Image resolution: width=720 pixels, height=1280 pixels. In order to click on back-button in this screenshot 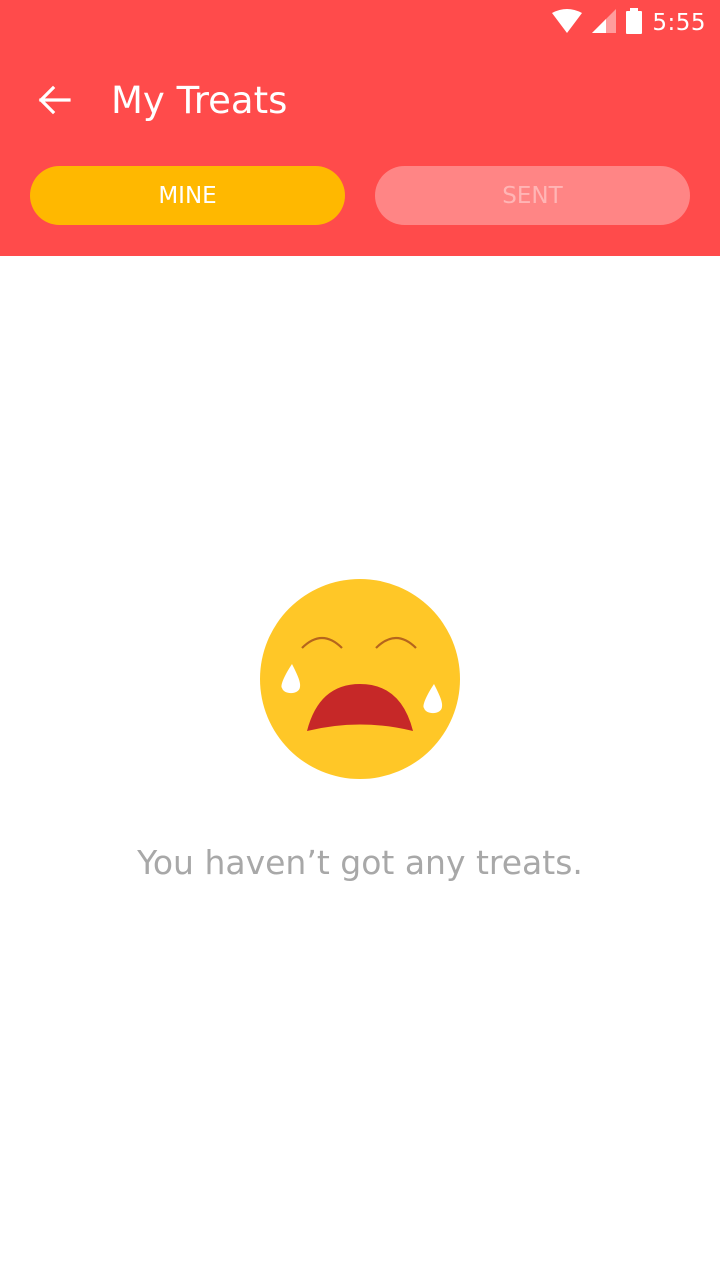, I will do `click(54, 102)`.